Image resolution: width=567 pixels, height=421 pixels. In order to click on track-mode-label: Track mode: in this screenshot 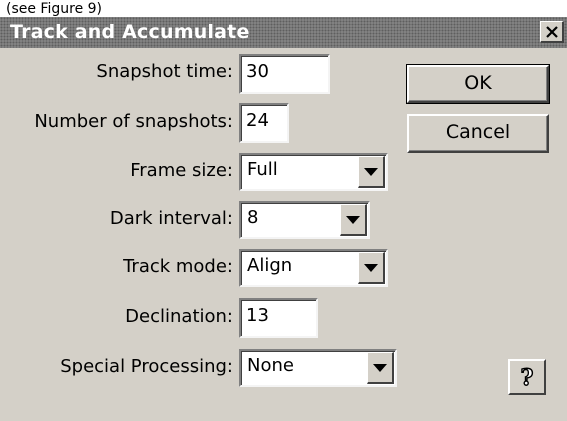, I will do `click(178, 266)`.